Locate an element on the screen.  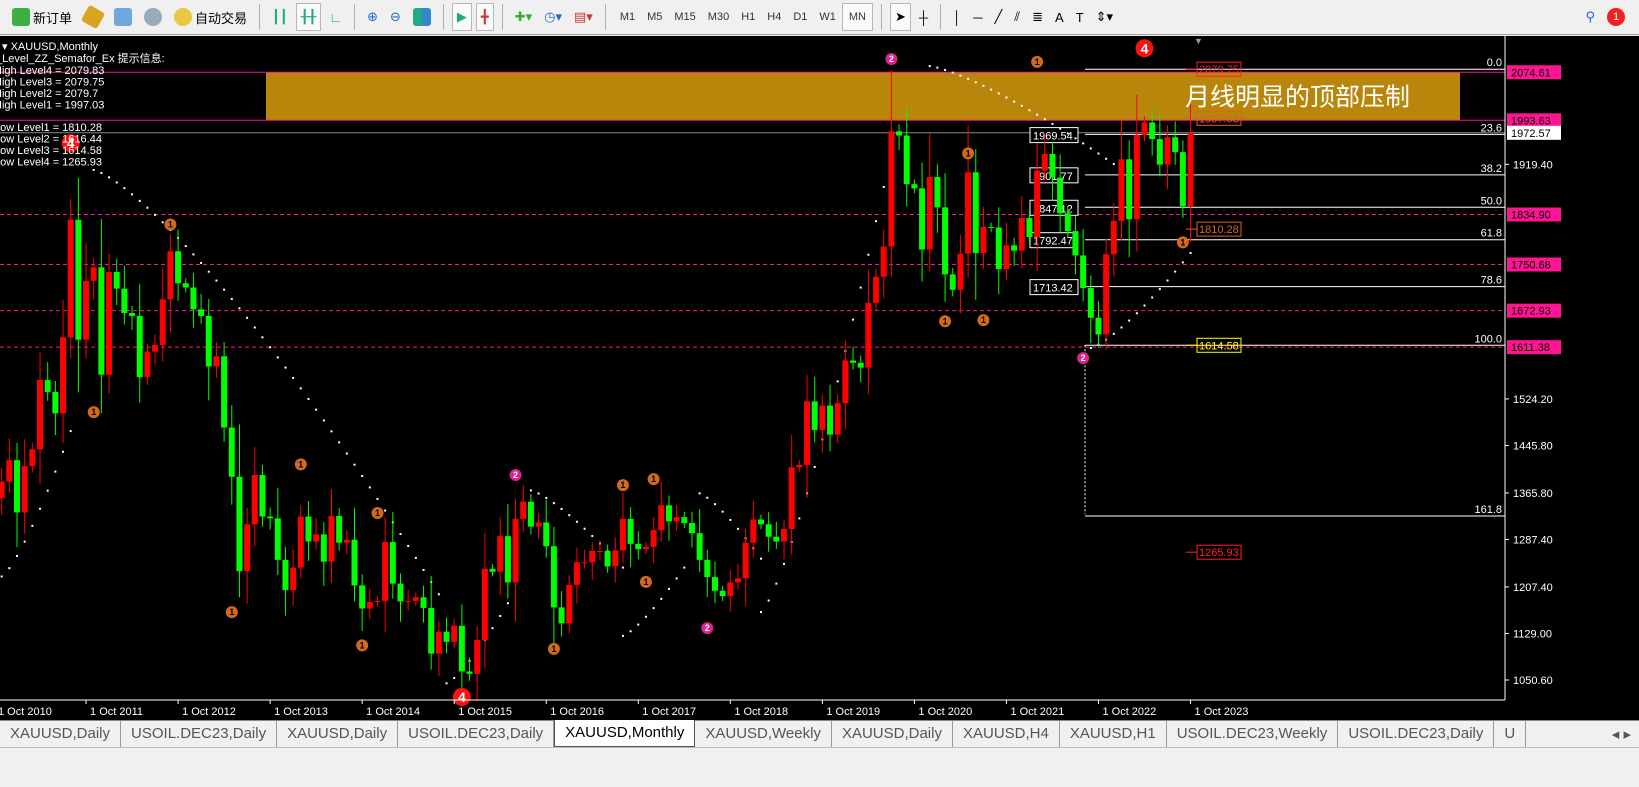
timeframe-mn: MN is located at coordinates (857, 17).